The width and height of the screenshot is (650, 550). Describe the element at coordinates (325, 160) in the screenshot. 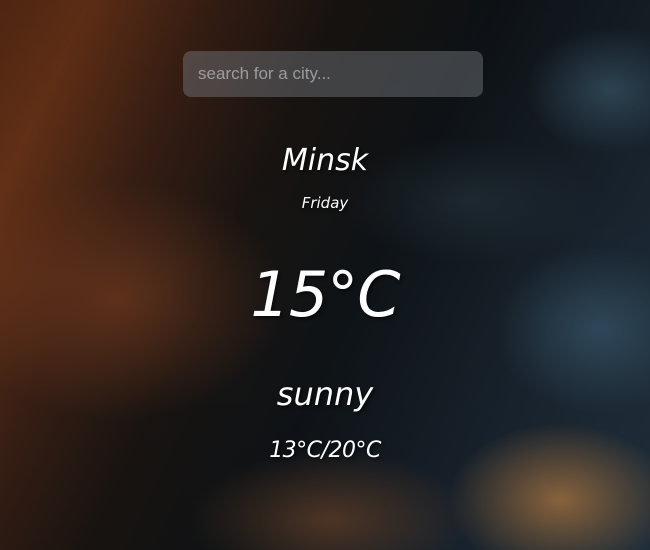

I see `city-name: Minsk` at that location.